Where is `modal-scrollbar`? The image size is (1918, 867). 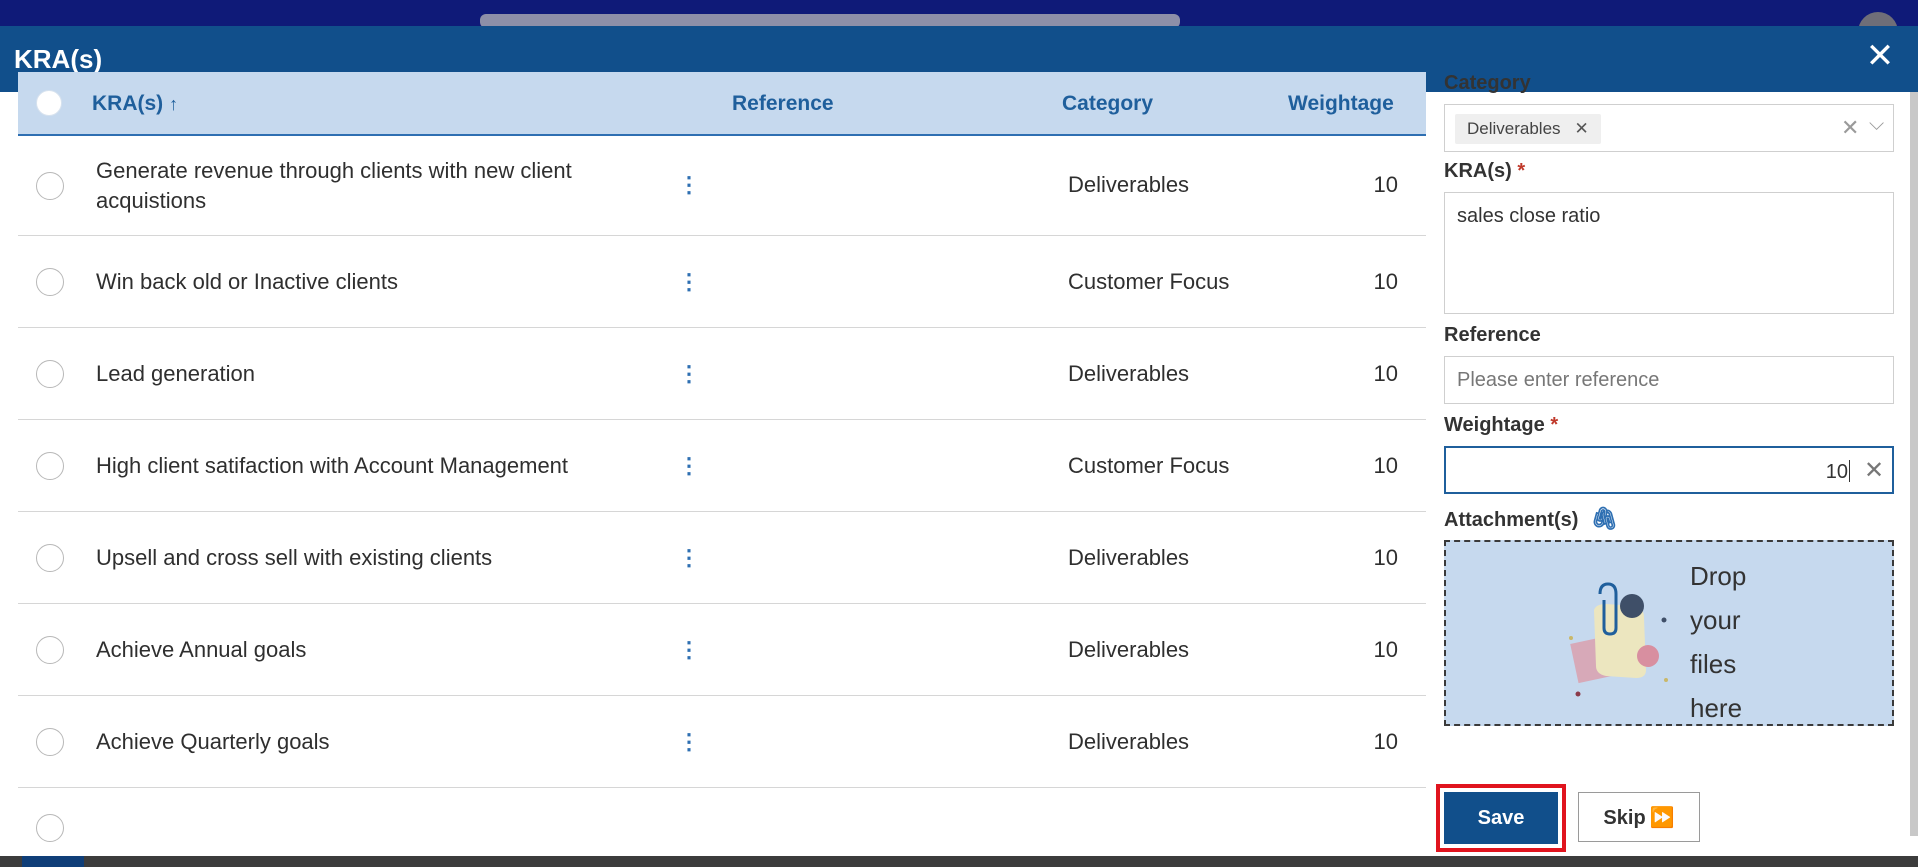
modal-scrollbar is located at coordinates (1914, 464).